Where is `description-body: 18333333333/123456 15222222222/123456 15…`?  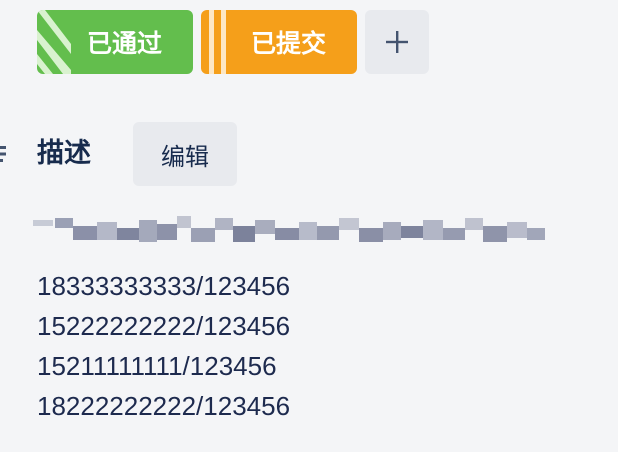
description-body: 18333333333/123456 15222222222/123456 15… is located at coordinates (163, 346).